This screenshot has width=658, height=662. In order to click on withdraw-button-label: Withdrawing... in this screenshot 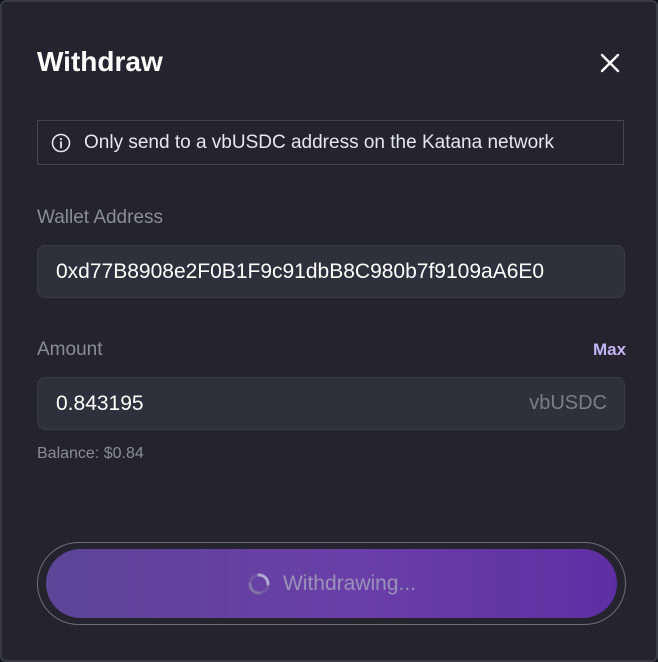, I will do `click(349, 583)`.